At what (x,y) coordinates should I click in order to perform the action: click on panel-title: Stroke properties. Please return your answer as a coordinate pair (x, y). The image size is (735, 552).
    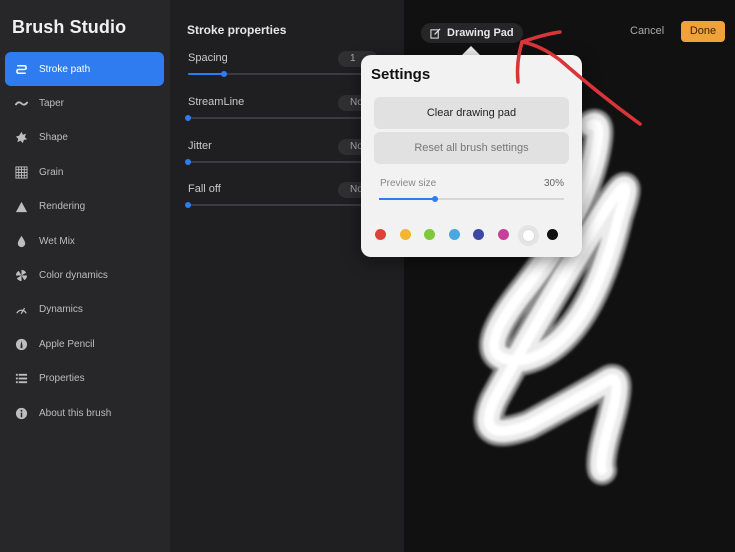
    Looking at the image, I should click on (237, 30).